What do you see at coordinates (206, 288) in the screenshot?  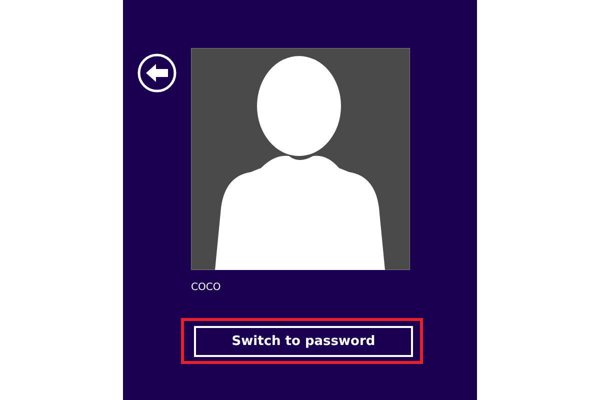 I see `user-name: COCO` at bounding box center [206, 288].